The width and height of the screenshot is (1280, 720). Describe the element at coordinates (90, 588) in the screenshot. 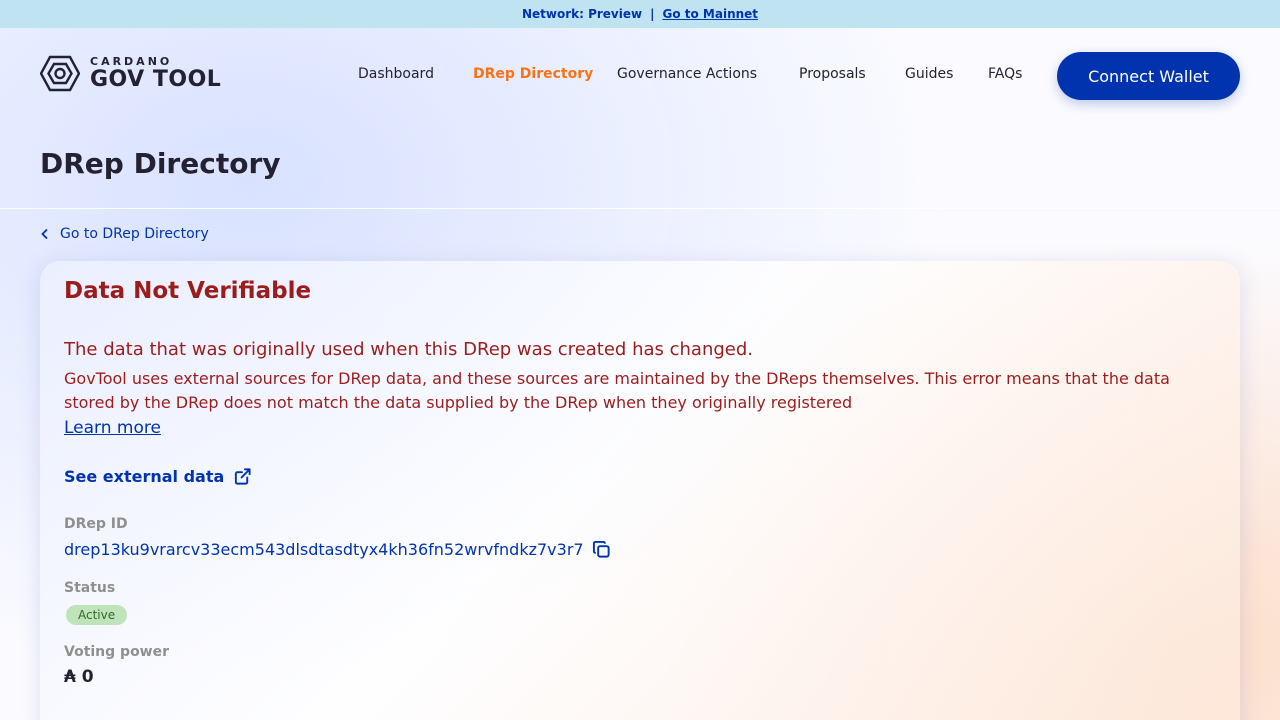

I see `status-label: Status` at that location.